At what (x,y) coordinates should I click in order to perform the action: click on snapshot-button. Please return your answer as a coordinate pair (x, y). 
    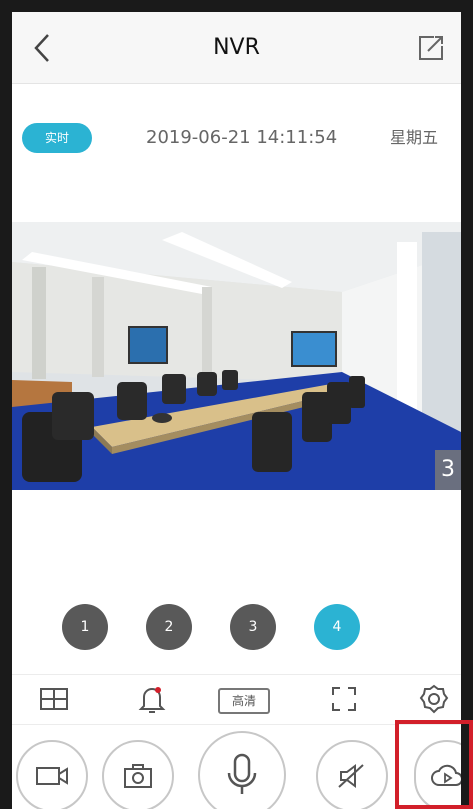
    Looking at the image, I should click on (138, 774).